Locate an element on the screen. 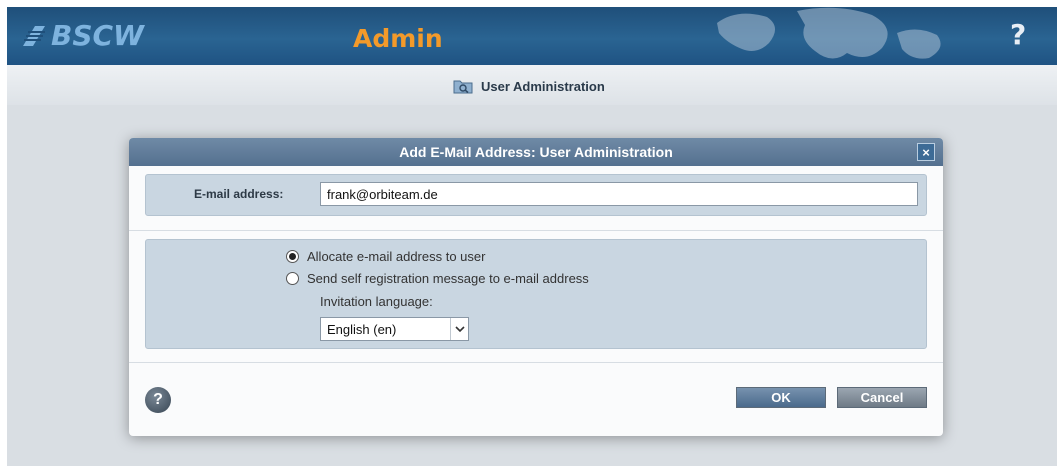 Image resolution: width=1057 pixels, height=466 pixels. cancel-button: Cancel is located at coordinates (882, 397).